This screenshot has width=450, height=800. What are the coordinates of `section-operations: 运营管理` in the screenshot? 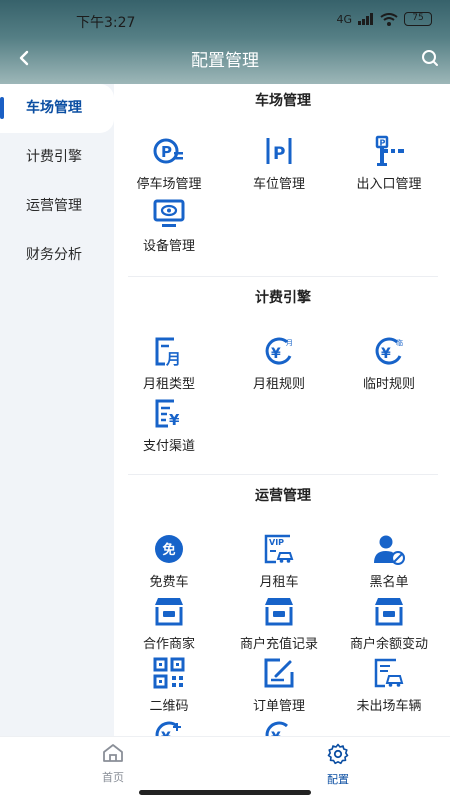 It's located at (283, 496).